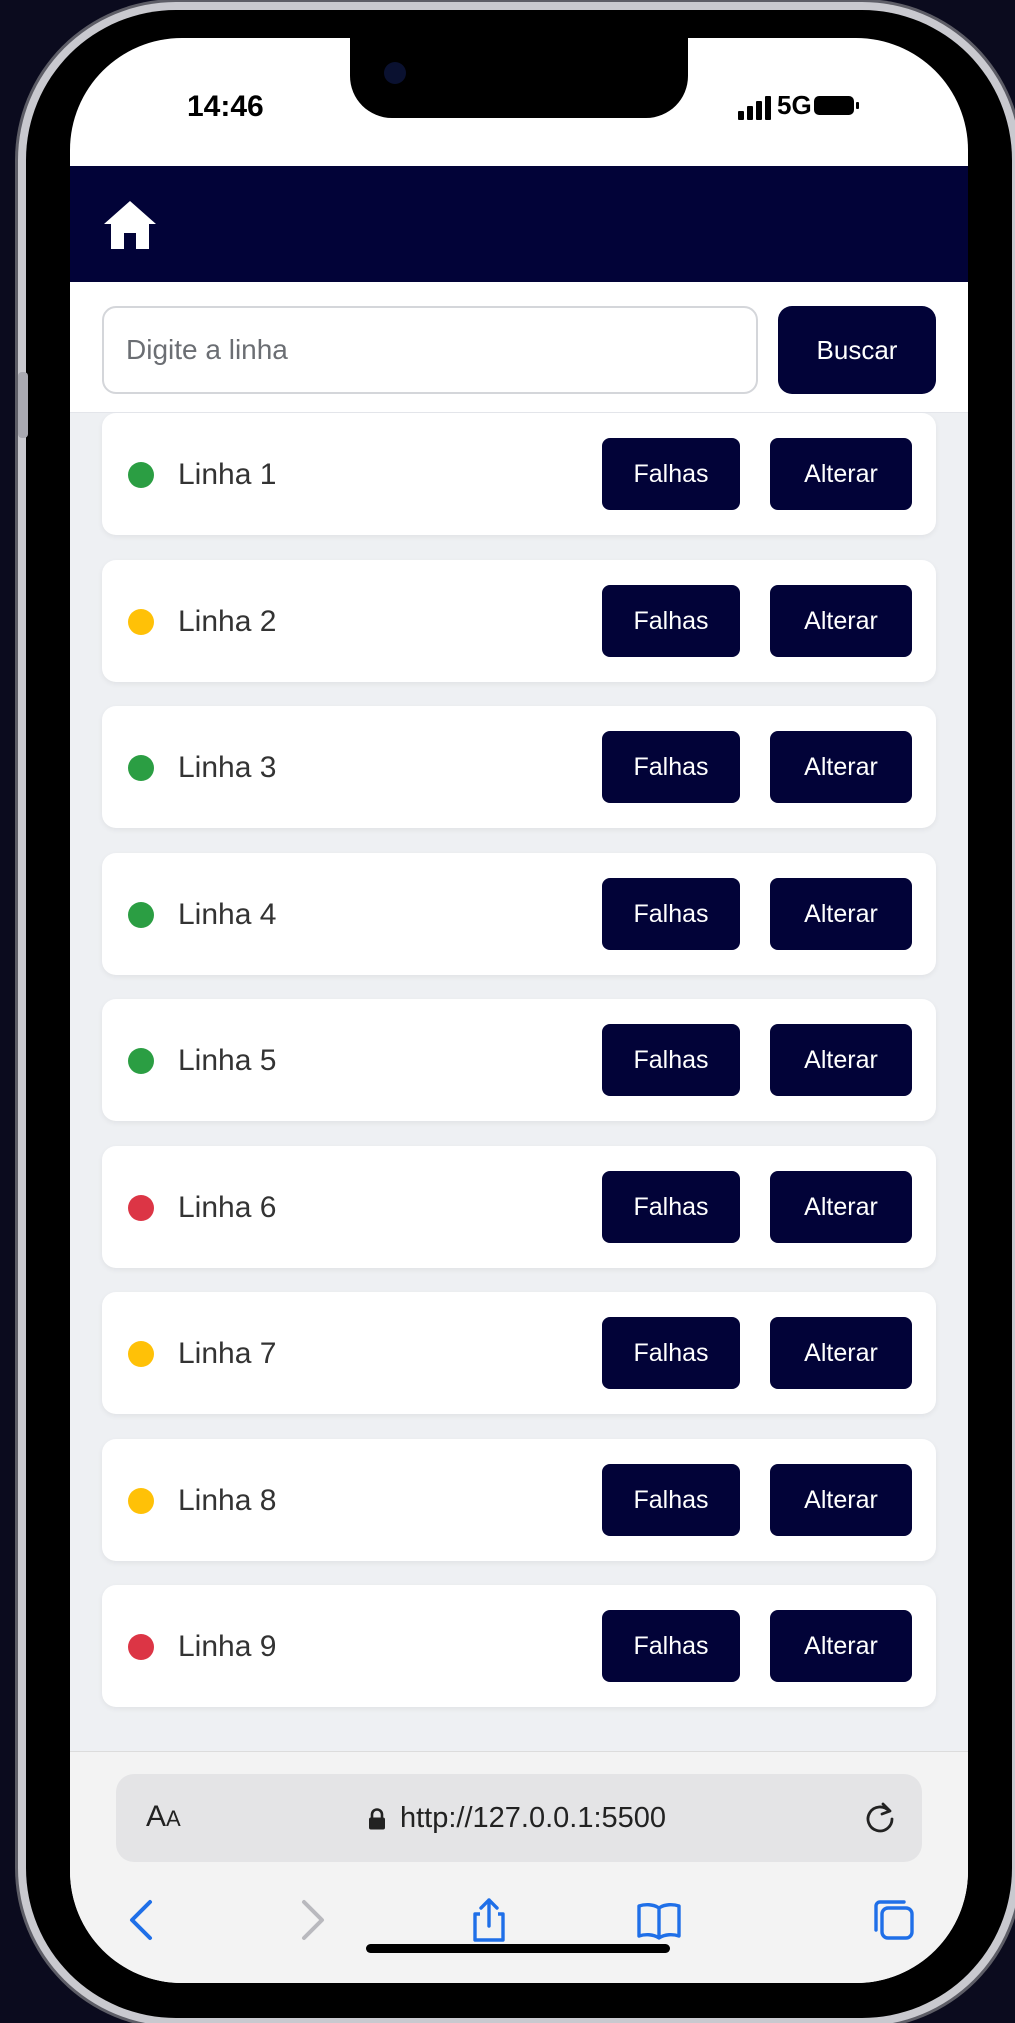  I want to click on line-label: Linha 9, so click(227, 1646).